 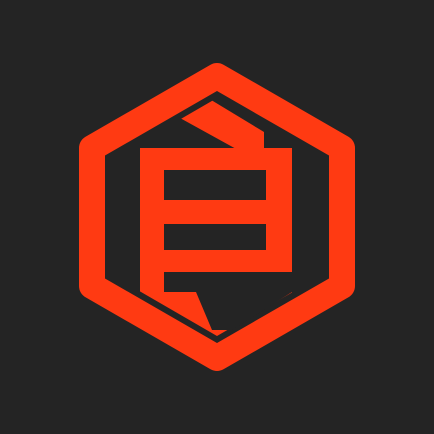 I want to click on monogram-cutout-top, so click(x=215, y=185).